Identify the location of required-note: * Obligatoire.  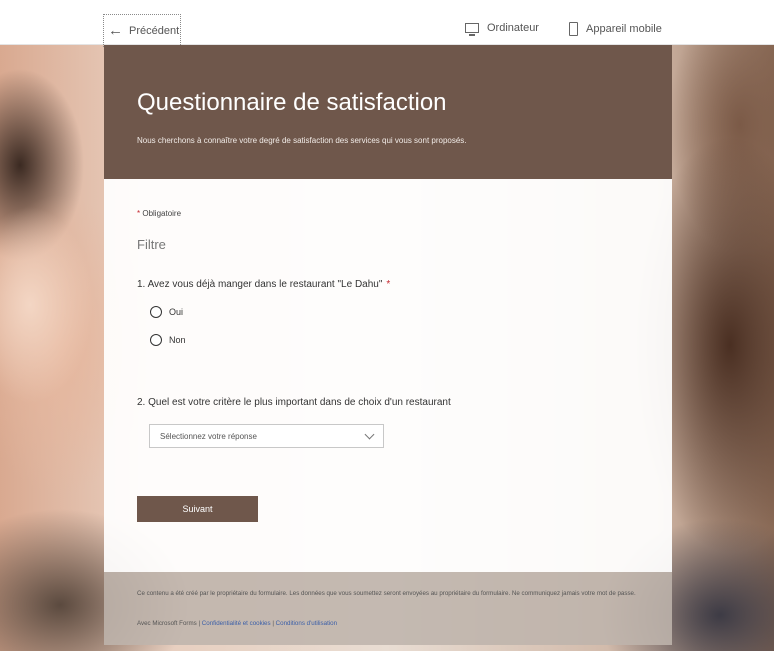
(159, 213).